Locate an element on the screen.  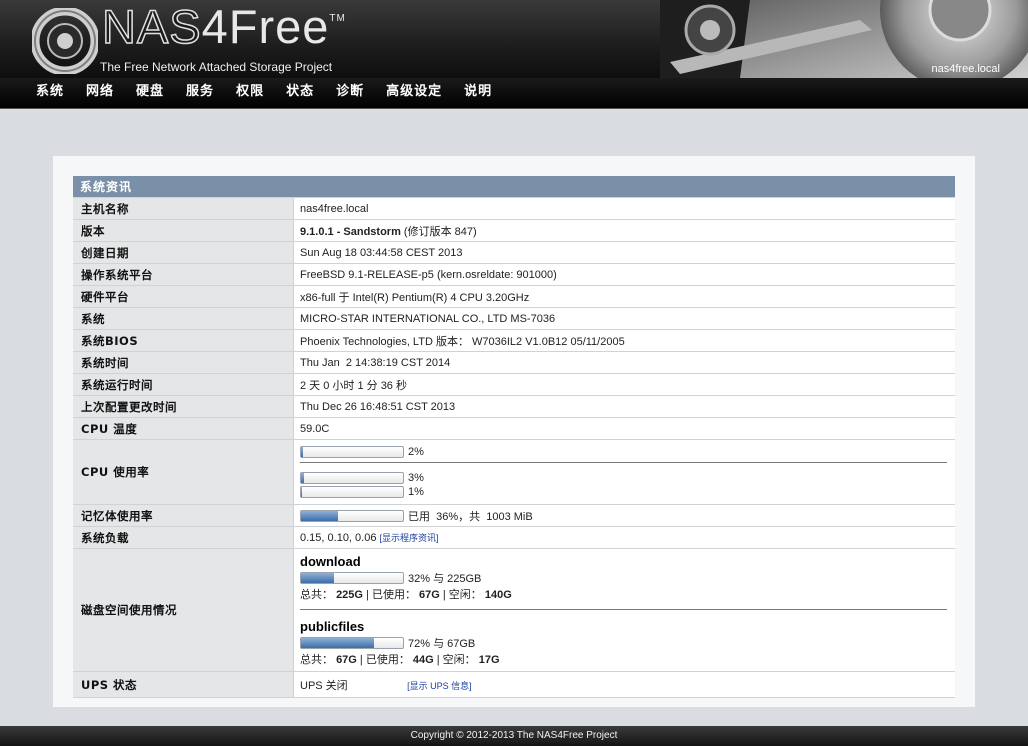
cpu-total-bar is located at coordinates (352, 452).